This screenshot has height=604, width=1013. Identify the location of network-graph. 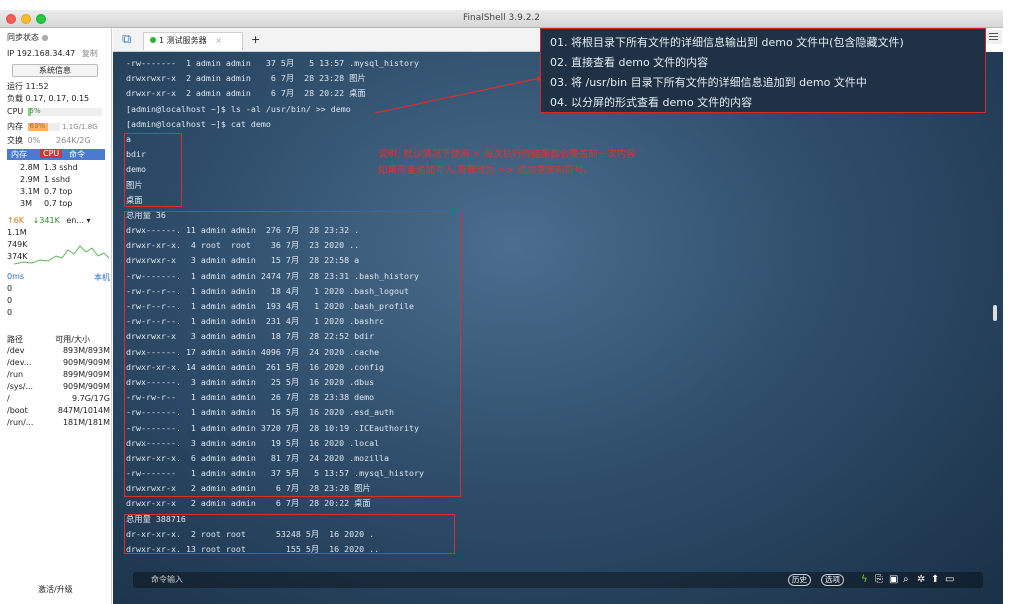
(61, 255).